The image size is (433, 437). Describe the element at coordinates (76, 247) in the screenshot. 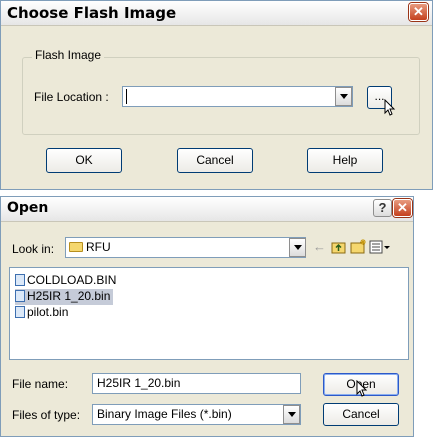

I see `folder-icon` at that location.